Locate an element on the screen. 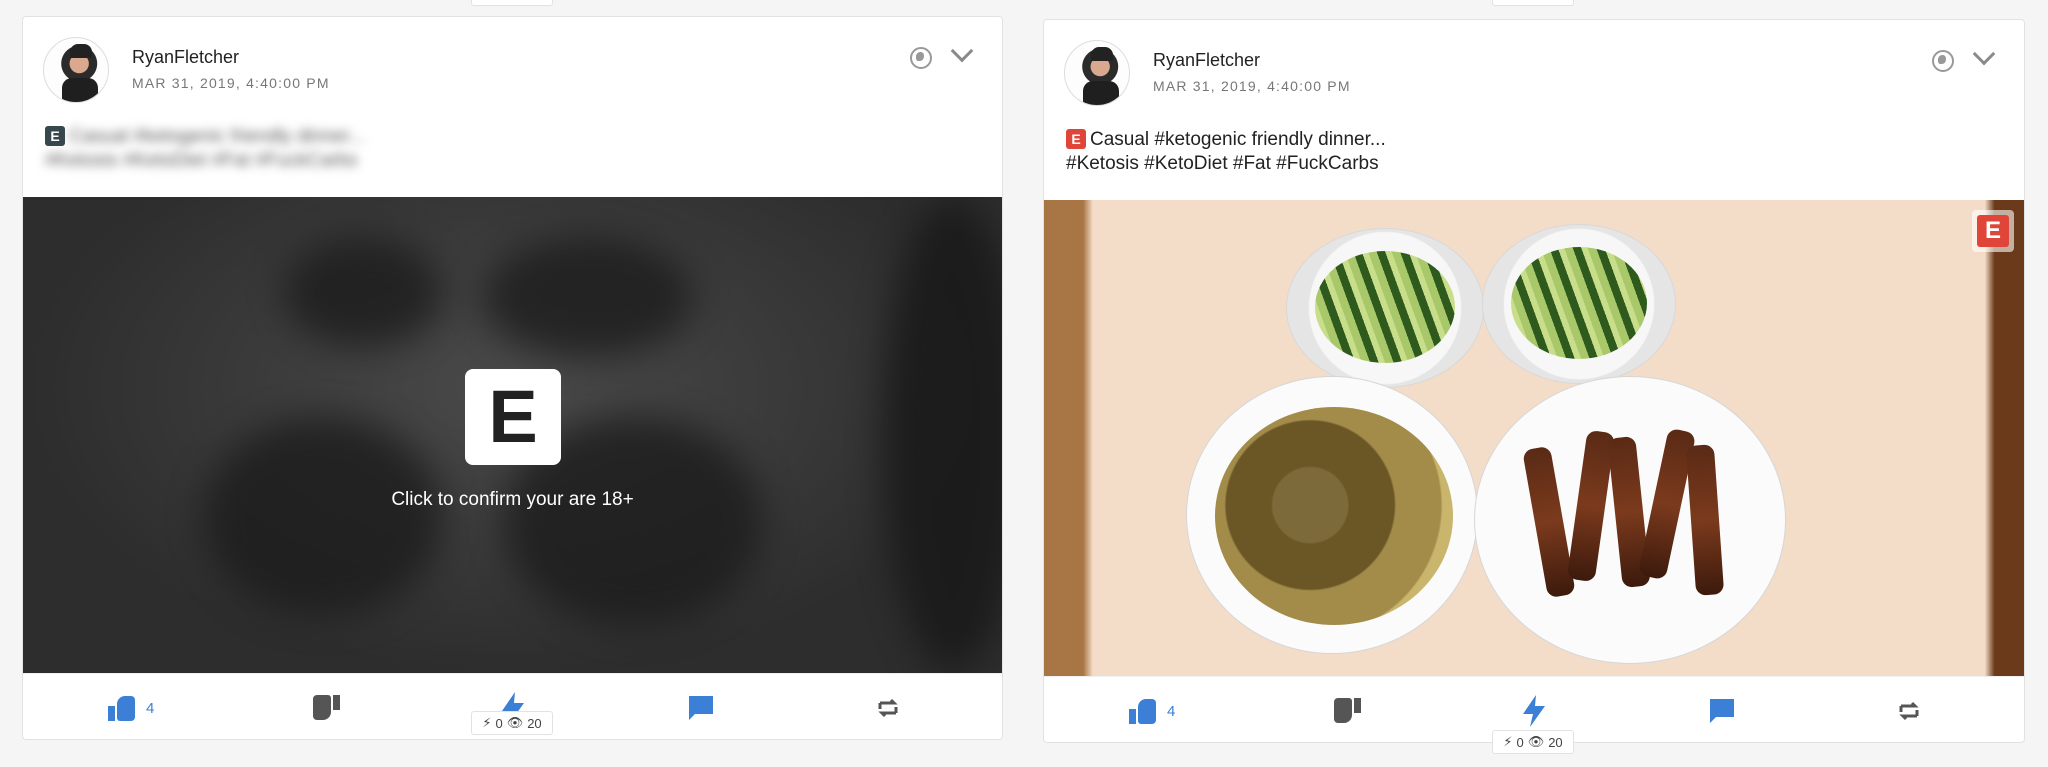  bolt-icon is located at coordinates (1534, 711).